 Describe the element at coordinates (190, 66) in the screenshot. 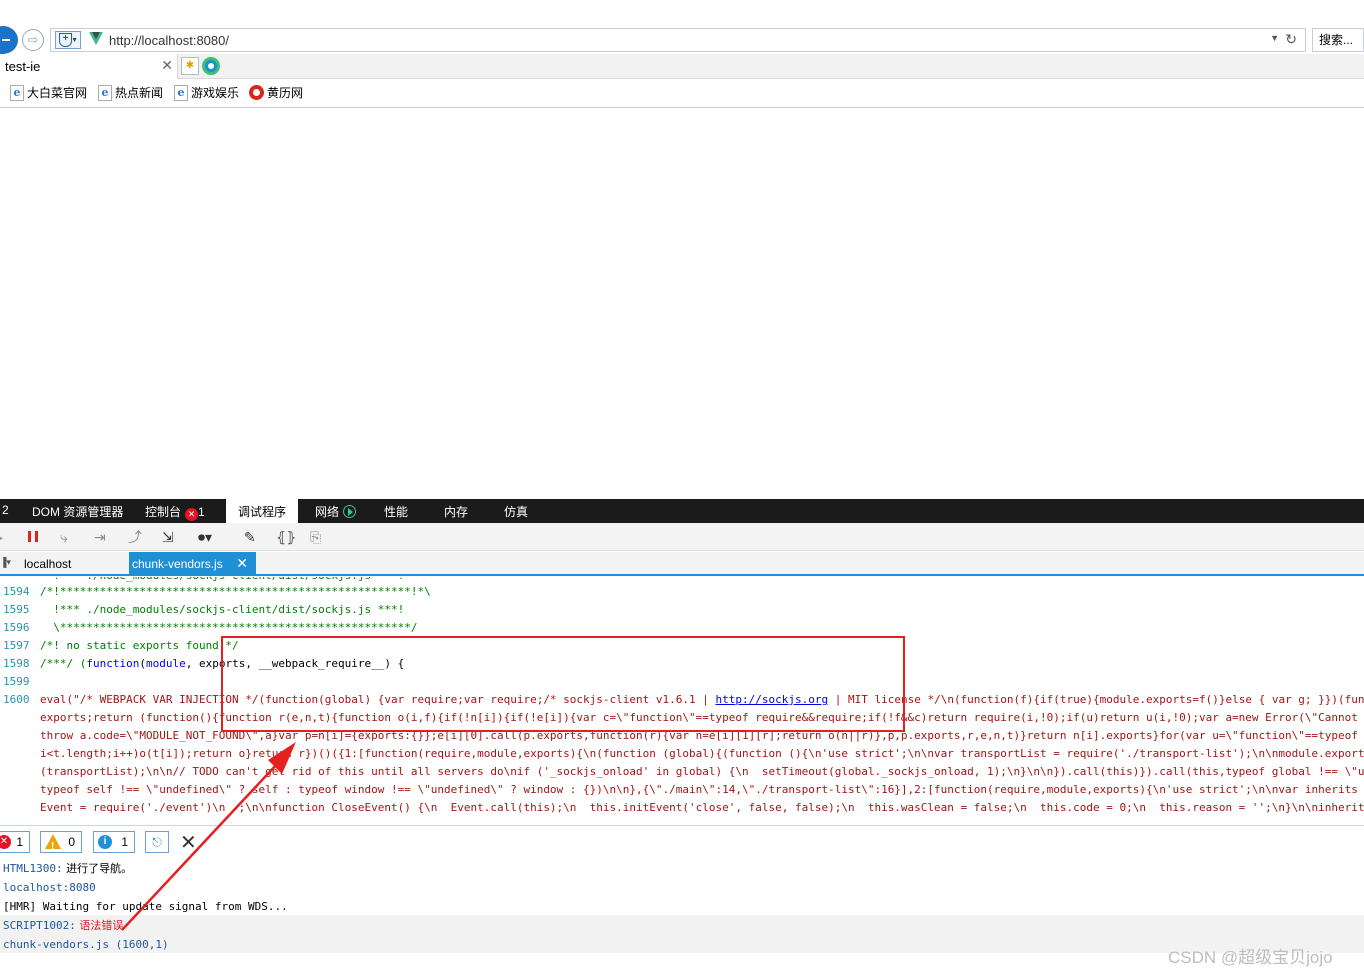

I see `new-tab-icon: ✱` at that location.